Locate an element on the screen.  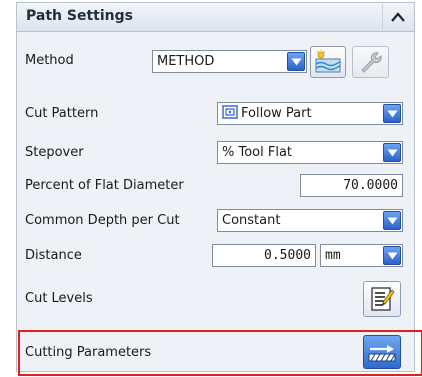
cut-pattern-label: Cut Pattern is located at coordinates (62, 113).